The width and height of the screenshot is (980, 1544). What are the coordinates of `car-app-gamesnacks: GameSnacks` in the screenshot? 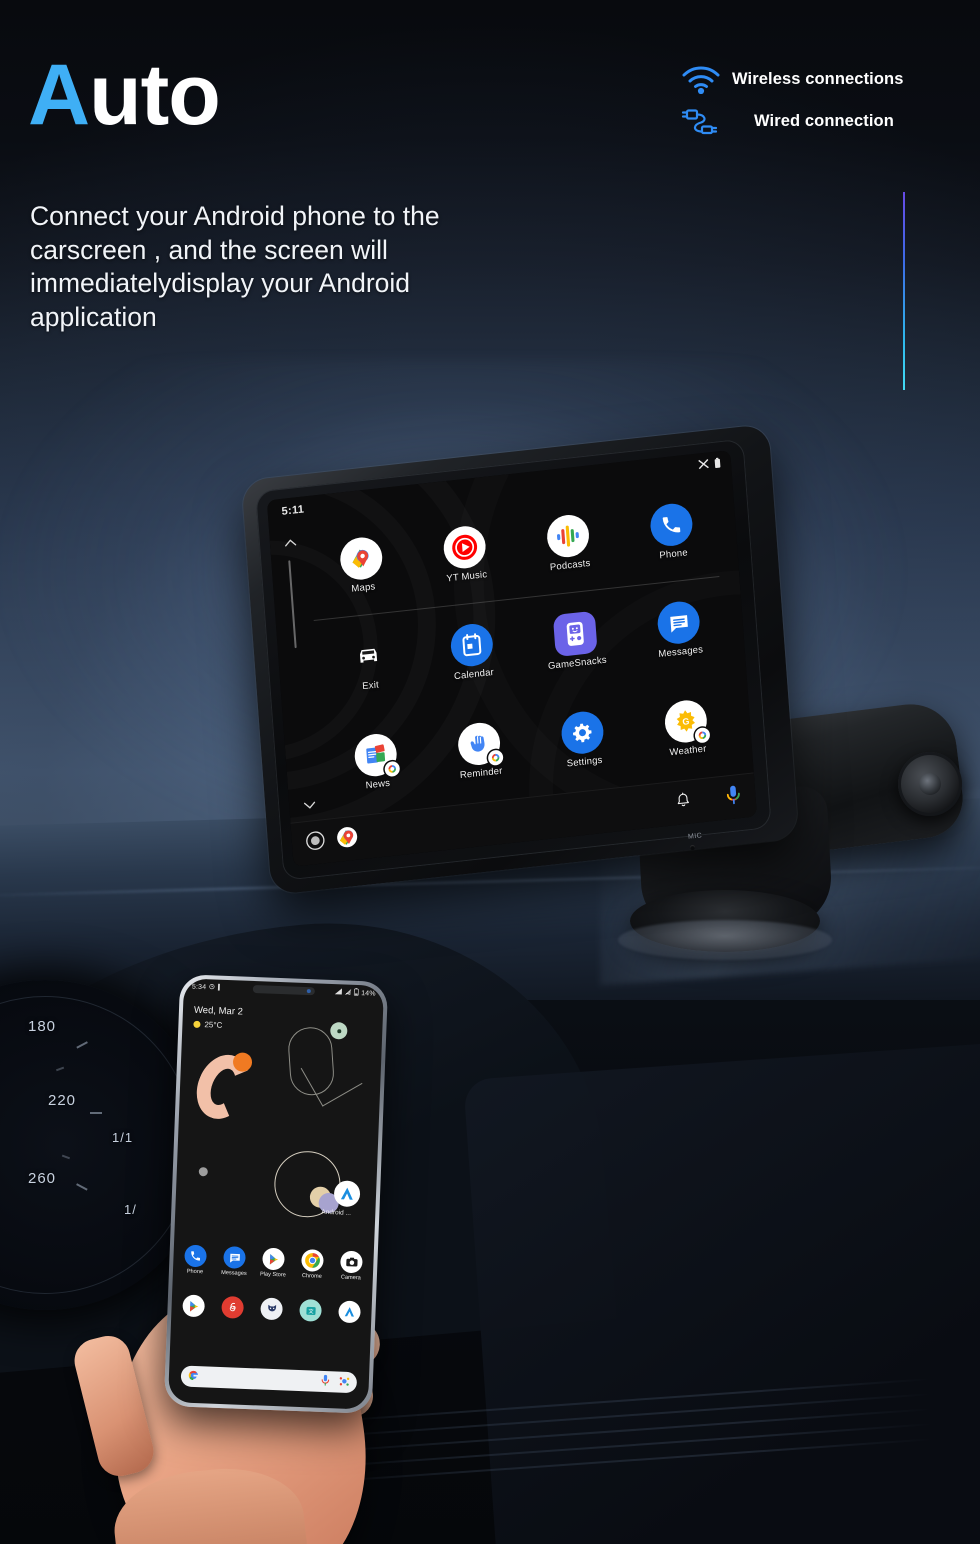 It's located at (575, 641).